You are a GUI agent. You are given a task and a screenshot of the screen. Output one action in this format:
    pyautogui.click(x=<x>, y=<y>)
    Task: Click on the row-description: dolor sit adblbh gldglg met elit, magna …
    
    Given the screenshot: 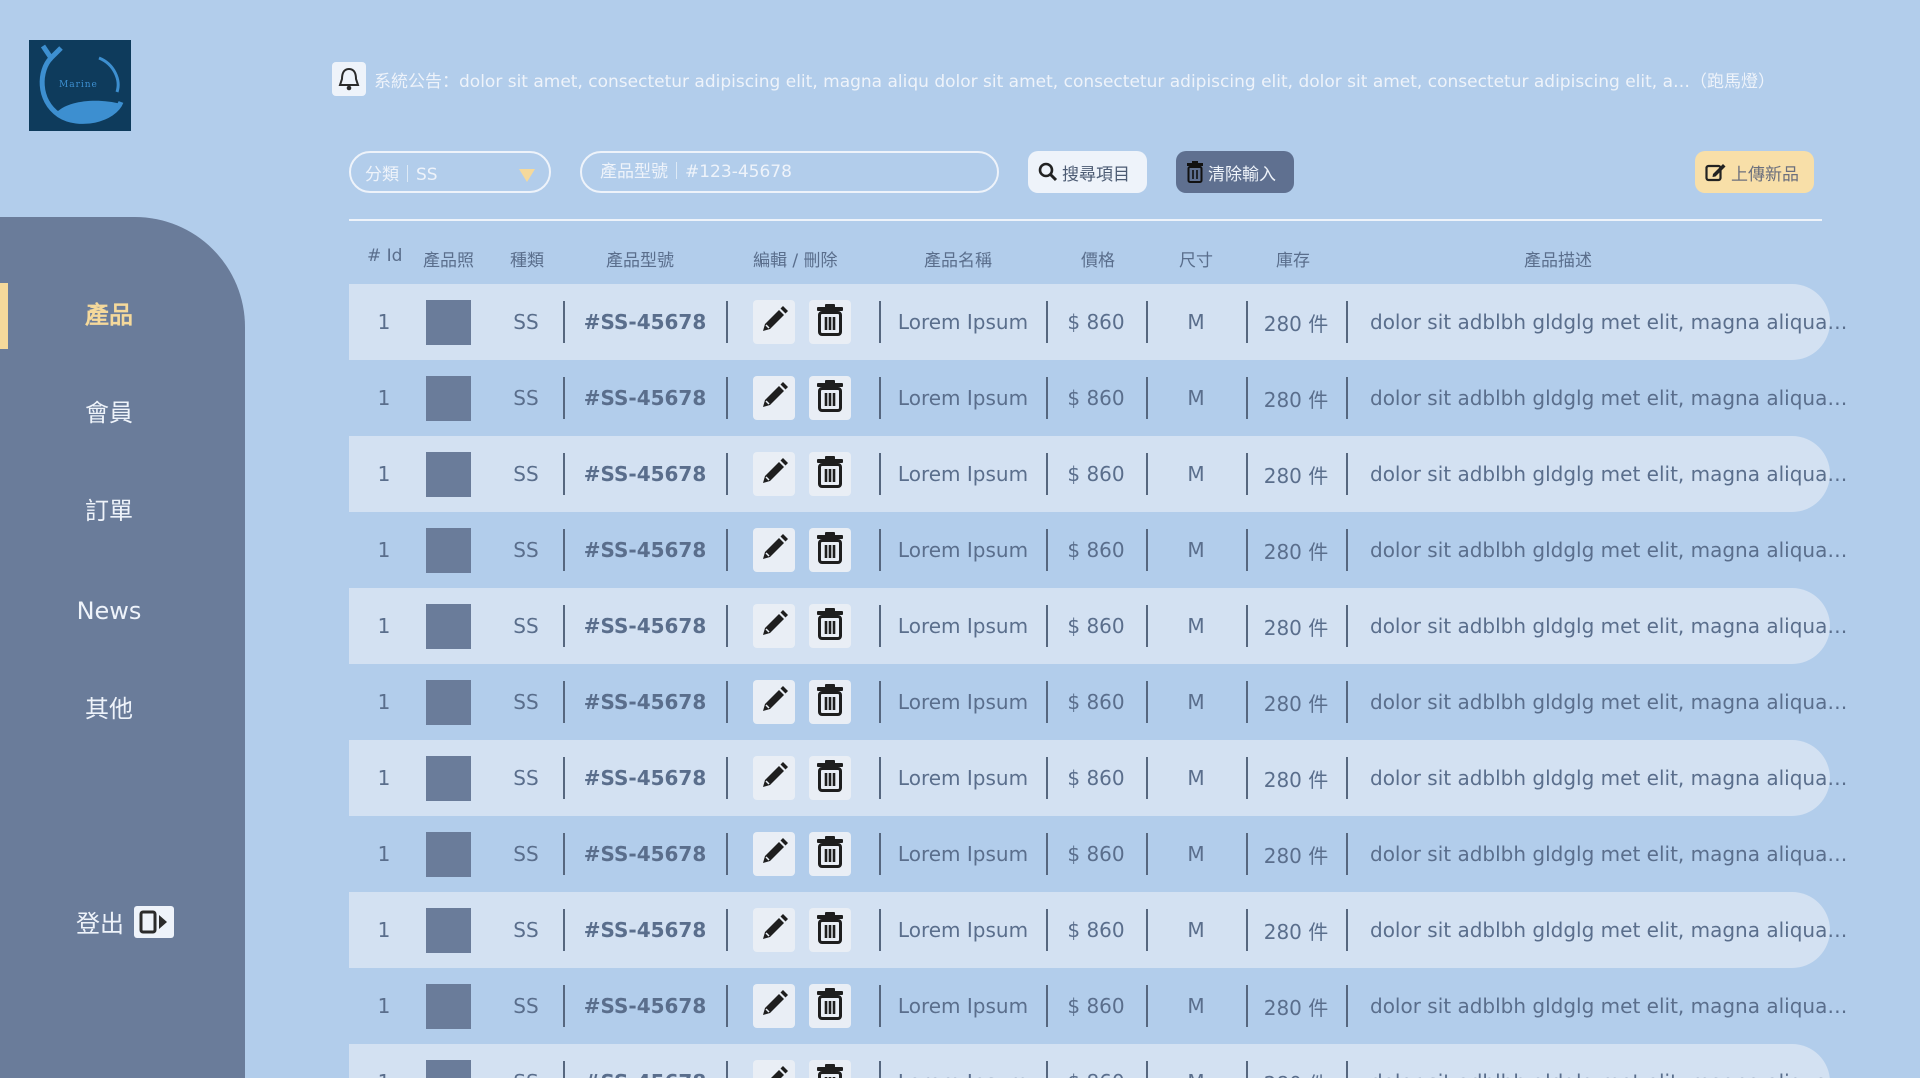 What is the action you would take?
    pyautogui.click(x=1609, y=854)
    